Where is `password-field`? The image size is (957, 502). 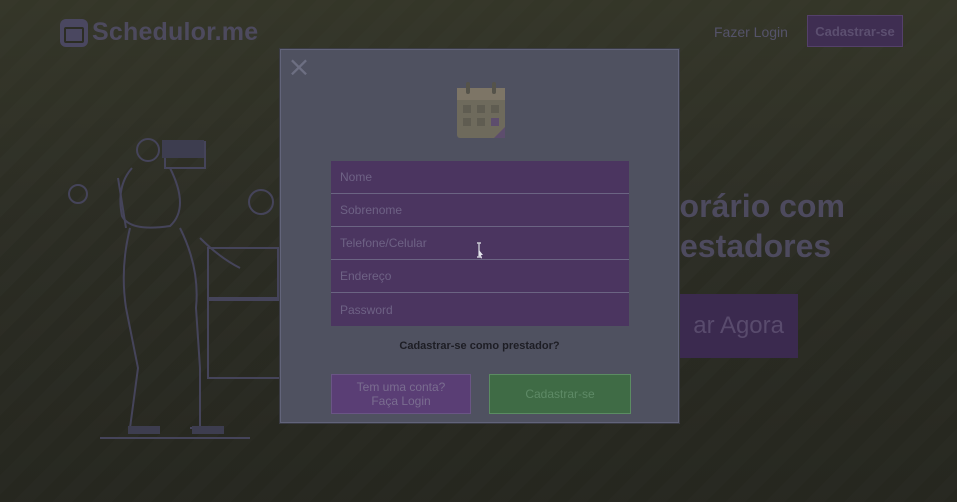
password-field is located at coordinates (480, 309).